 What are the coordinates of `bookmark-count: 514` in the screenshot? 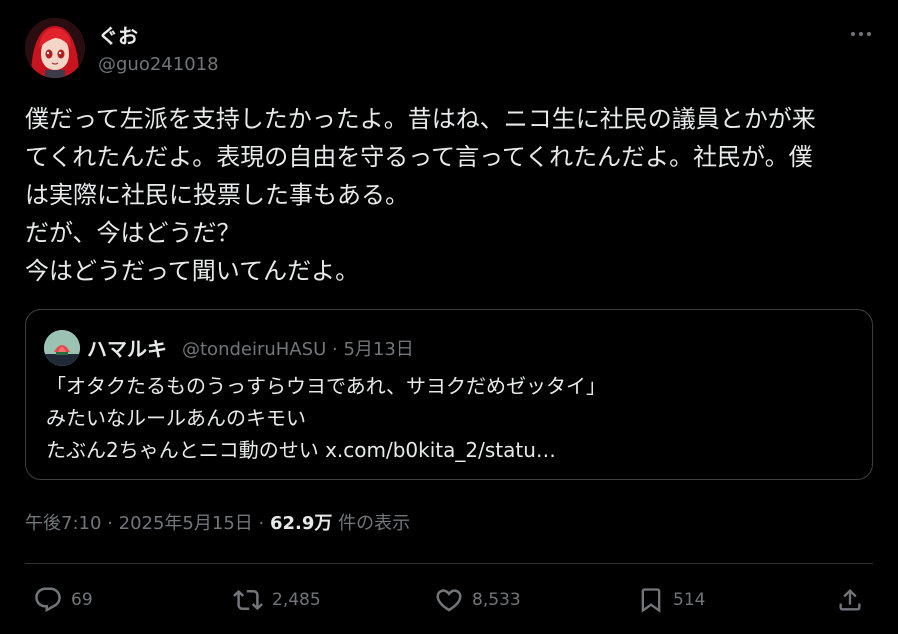 It's located at (689, 600).